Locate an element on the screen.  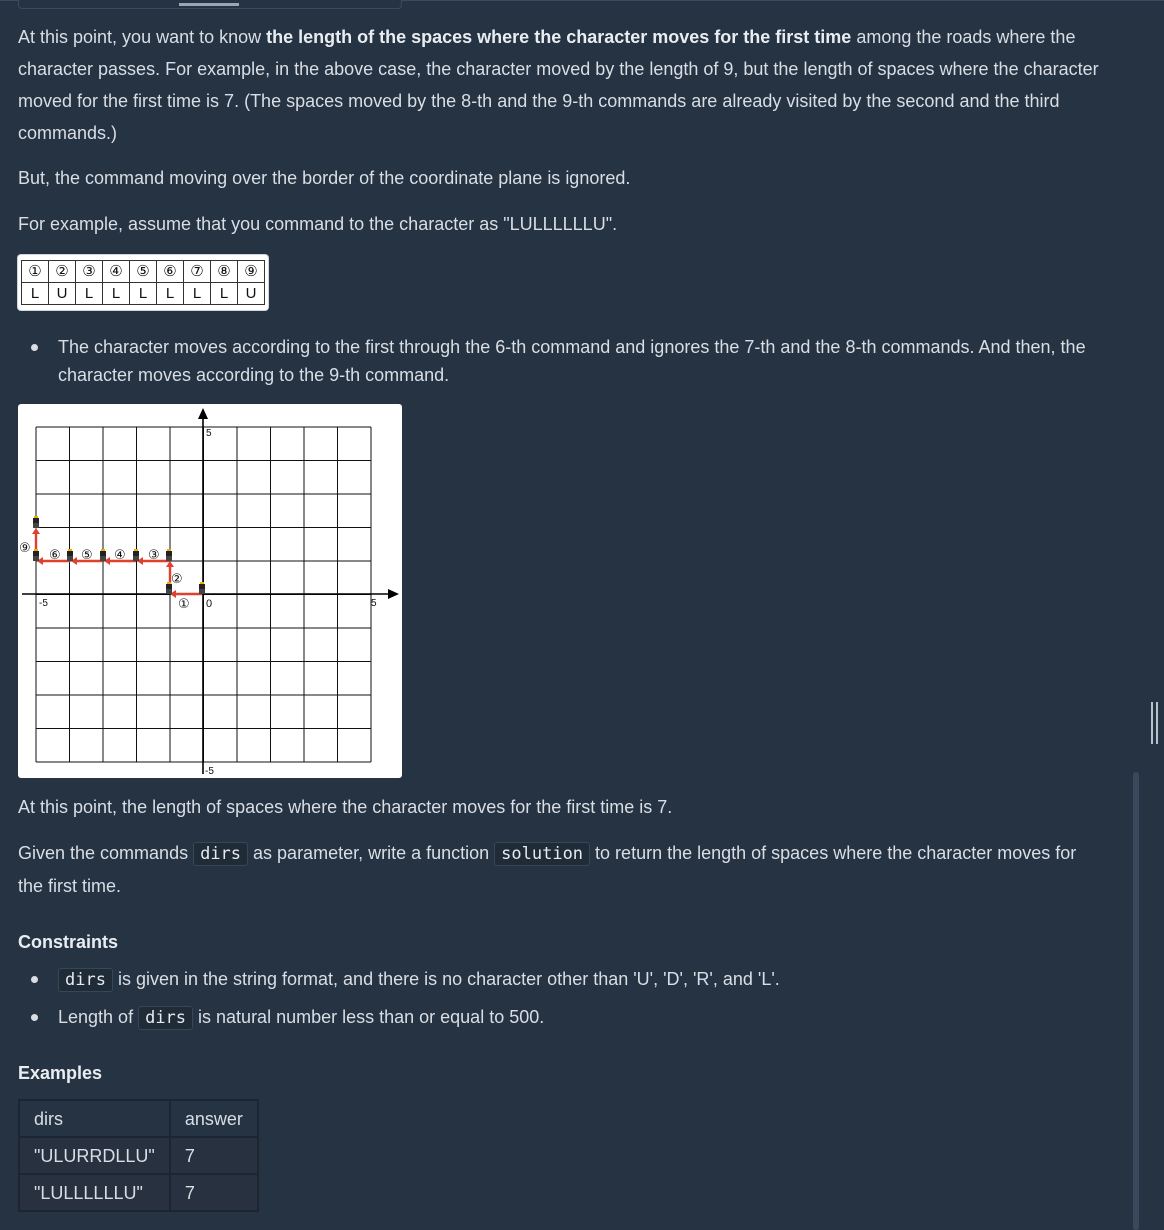
command-number-row: ① ② ③ ④ ⑤ ⑥ ⑦ ⑧ ⑨ is located at coordinates (143, 271).